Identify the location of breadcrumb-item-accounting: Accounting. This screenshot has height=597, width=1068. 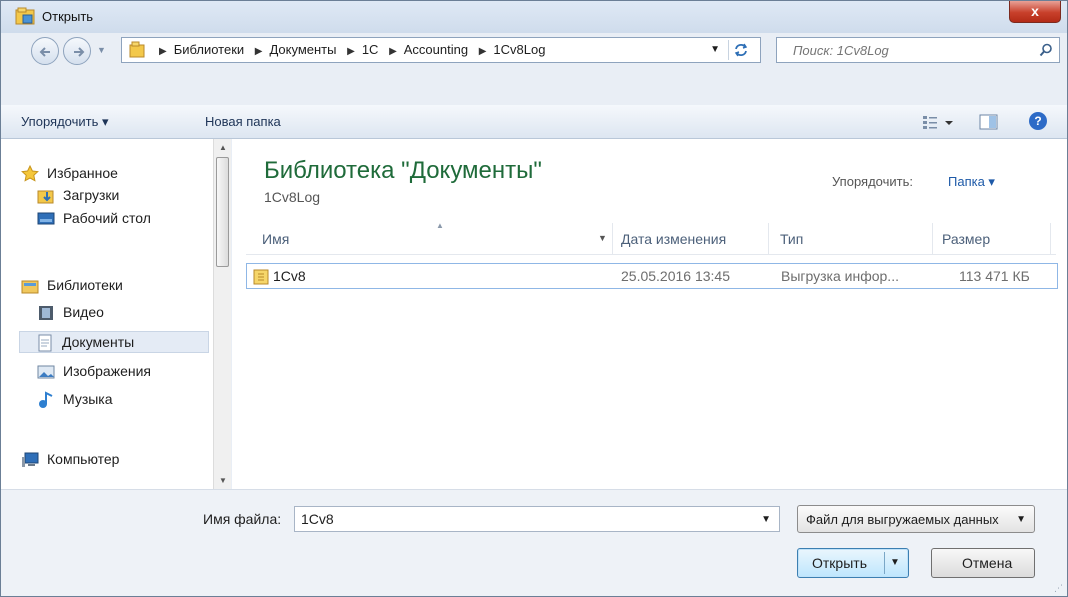
(436, 49).